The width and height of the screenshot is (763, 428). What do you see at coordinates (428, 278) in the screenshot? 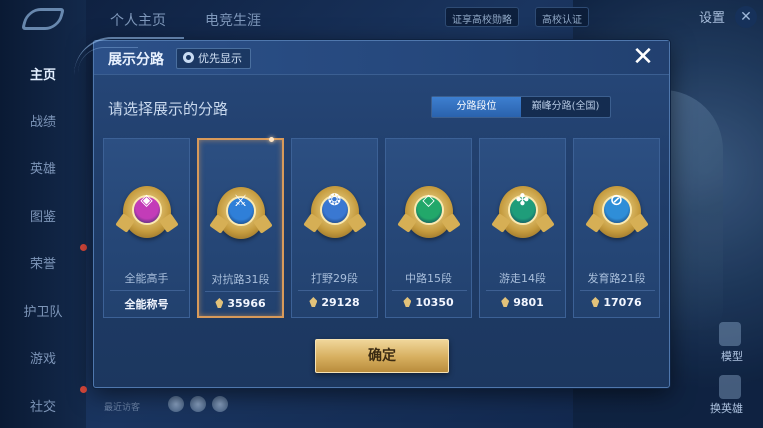
I see `lane-label: 中路15段` at bounding box center [428, 278].